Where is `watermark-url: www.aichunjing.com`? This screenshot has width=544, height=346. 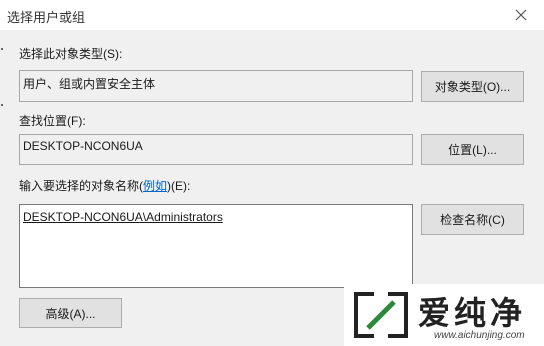 watermark-url: www.aichunjing.com is located at coordinates (479, 335).